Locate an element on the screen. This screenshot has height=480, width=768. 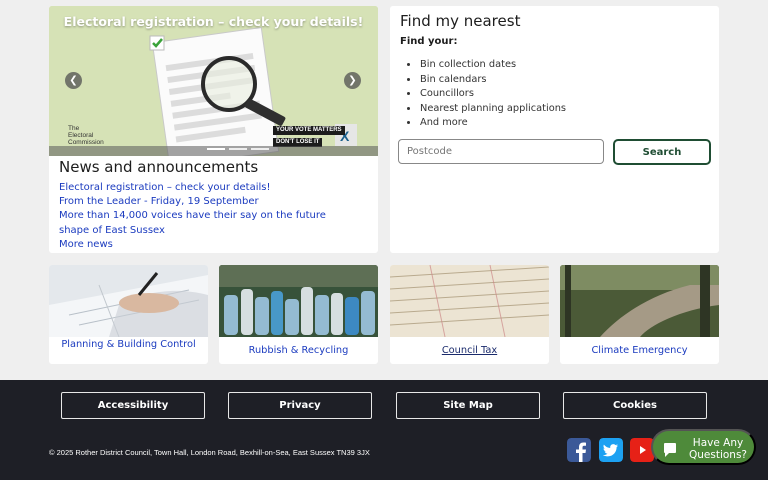
chat-button: Have Any Questions? is located at coordinates (703, 447).